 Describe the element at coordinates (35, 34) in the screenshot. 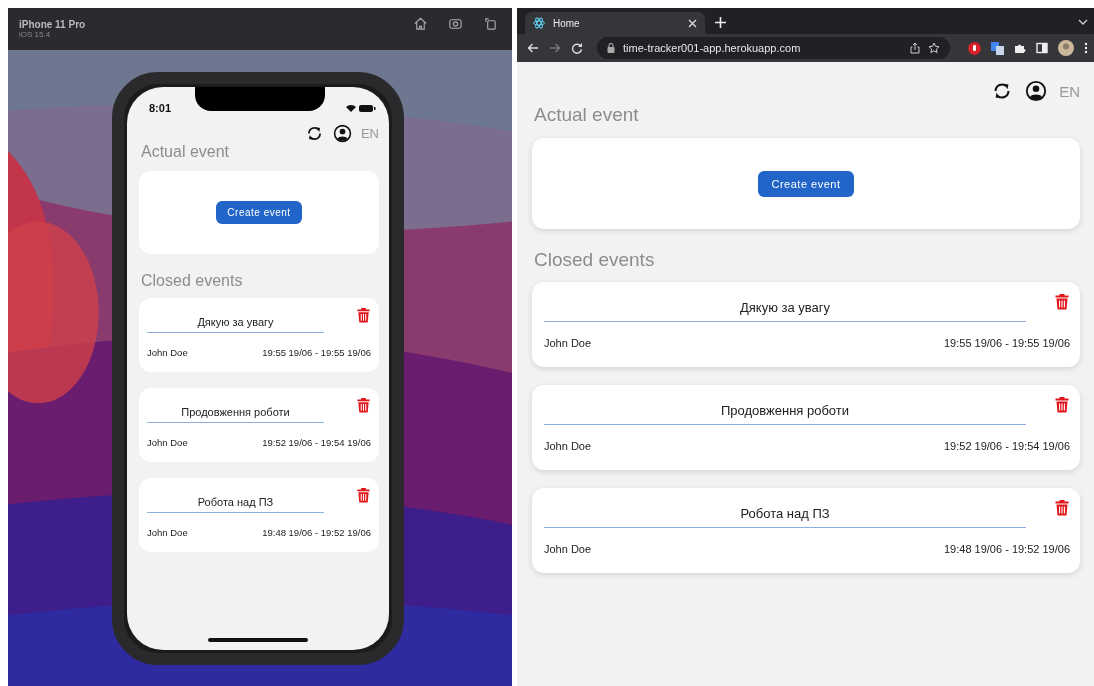

I see `os-version: iOS 15.4` at that location.